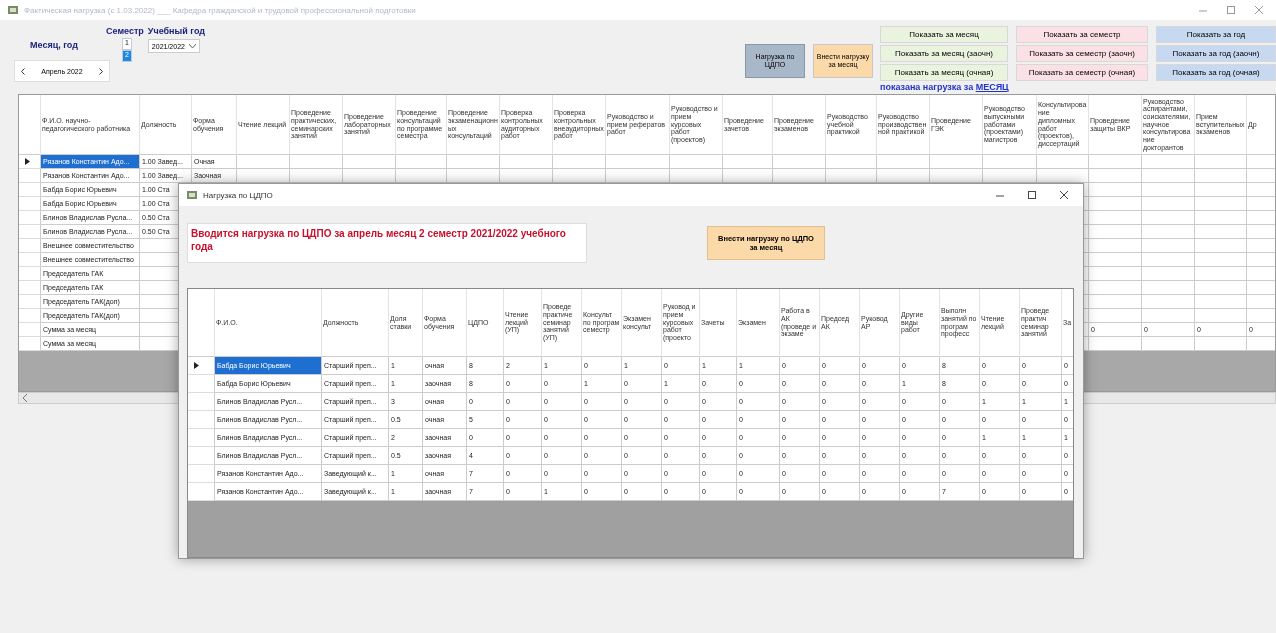  I want to click on caret-icon, so click(192, 46).